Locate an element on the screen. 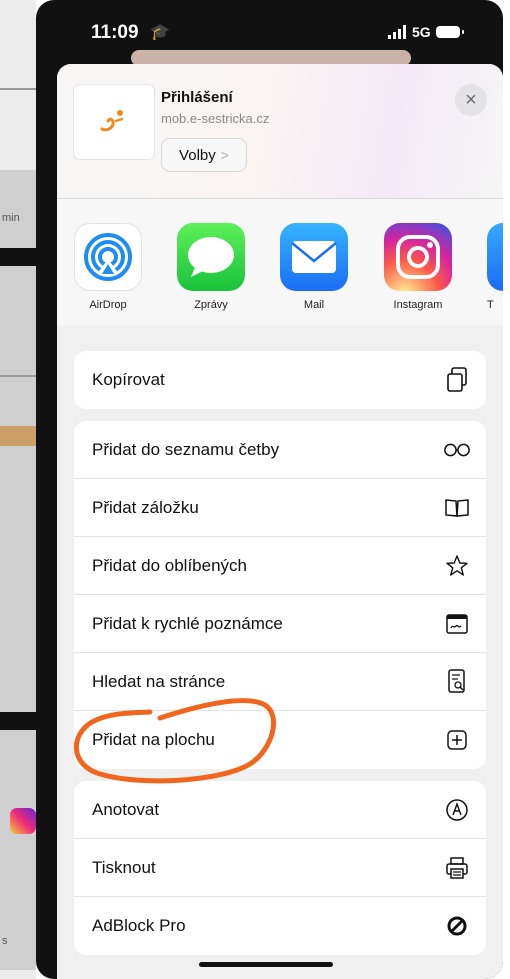  action-label: Anotovat is located at coordinates (126, 809).